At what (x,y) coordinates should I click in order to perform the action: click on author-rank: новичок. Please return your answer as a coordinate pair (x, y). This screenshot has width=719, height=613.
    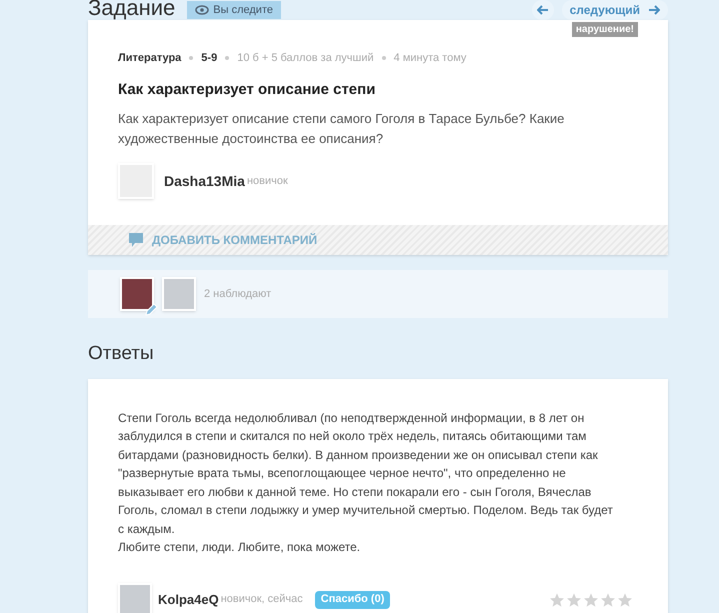
    Looking at the image, I should click on (267, 181).